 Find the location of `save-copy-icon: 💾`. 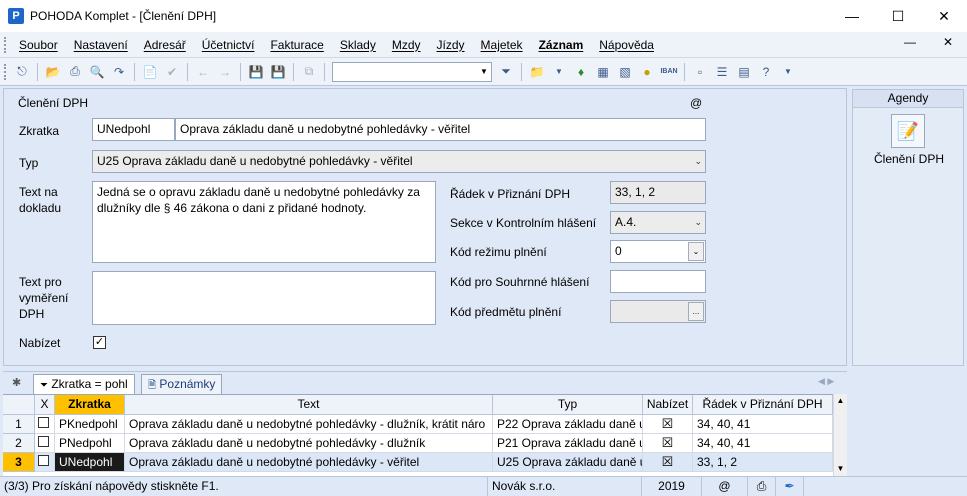

save-copy-icon: 💾 is located at coordinates (278, 72).